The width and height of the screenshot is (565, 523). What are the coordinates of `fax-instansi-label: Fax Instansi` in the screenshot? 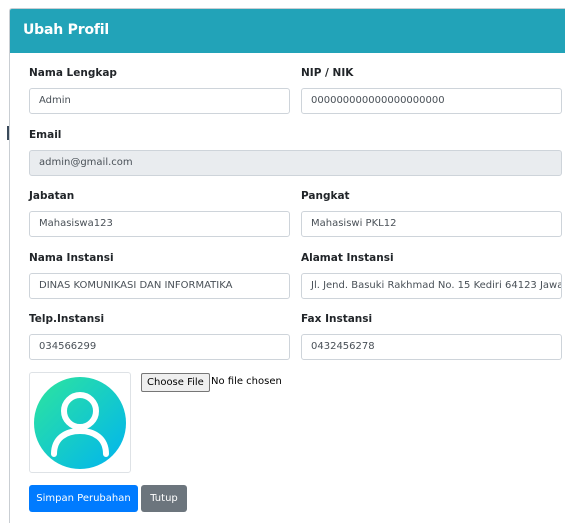 It's located at (337, 319).